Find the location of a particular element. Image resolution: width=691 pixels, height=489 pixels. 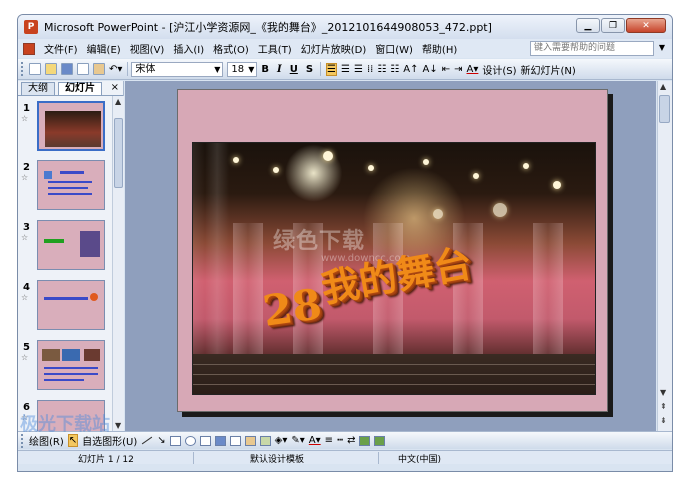

slide-scrollbar: ▲ ▼ ⇞ ⇟ is located at coordinates (664, 256).